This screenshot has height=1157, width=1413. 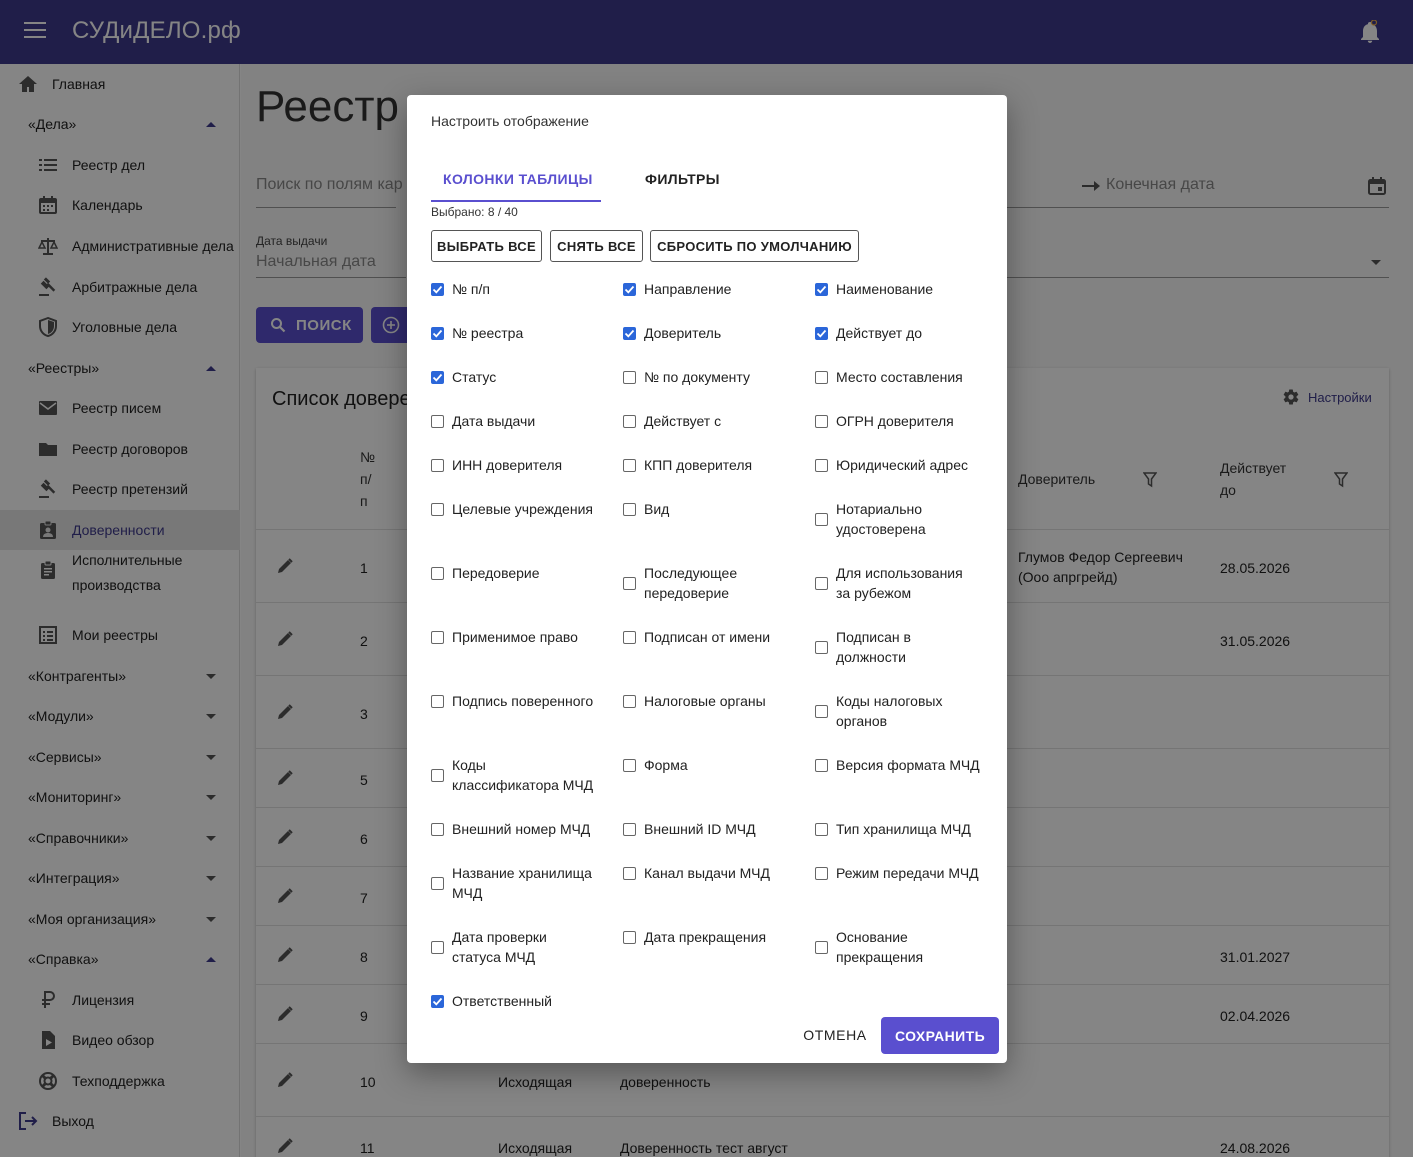 What do you see at coordinates (754, 246) in the screenshot?
I see `reset-default-button: СБРОСИТЬ ПО УМОЛЧАНИЮ` at bounding box center [754, 246].